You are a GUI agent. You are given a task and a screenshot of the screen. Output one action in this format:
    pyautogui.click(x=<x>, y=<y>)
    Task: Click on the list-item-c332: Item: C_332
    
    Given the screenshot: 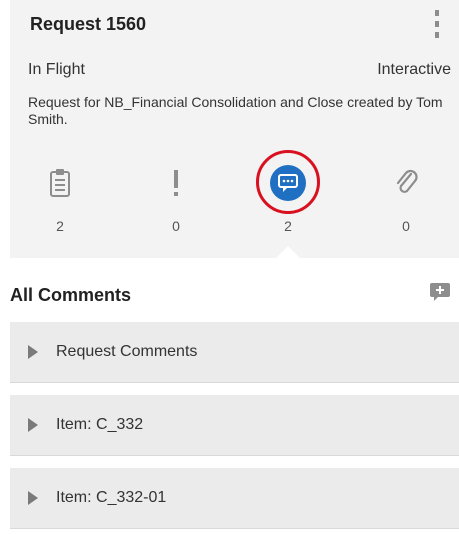 What is the action you would take?
    pyautogui.click(x=234, y=425)
    